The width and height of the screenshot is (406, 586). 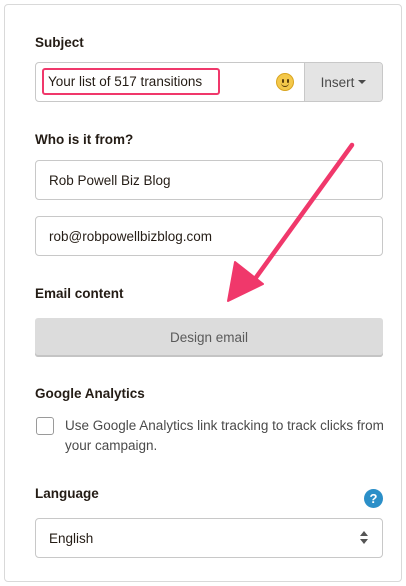 What do you see at coordinates (67, 493) in the screenshot?
I see `language-label: Language` at bounding box center [67, 493].